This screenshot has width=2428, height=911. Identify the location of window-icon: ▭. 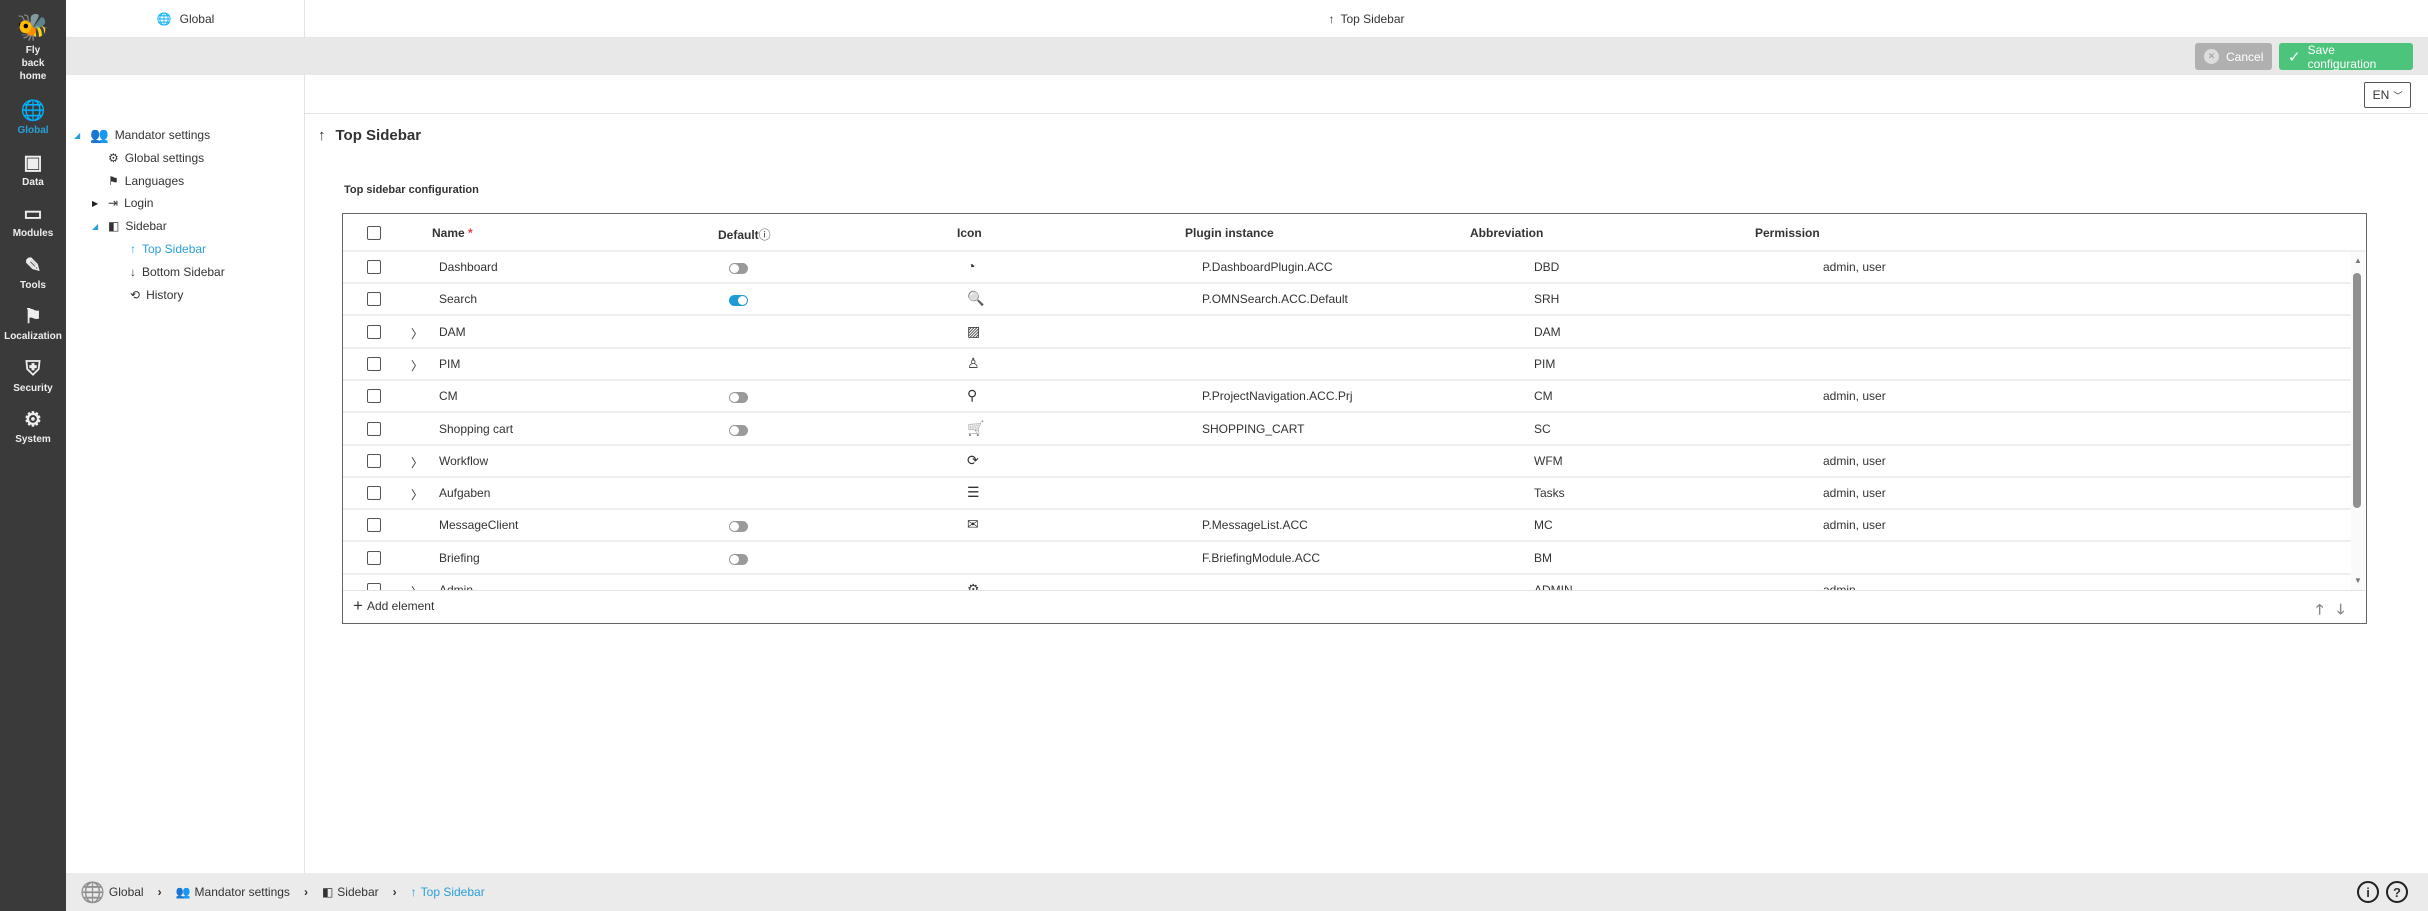
(33, 214).